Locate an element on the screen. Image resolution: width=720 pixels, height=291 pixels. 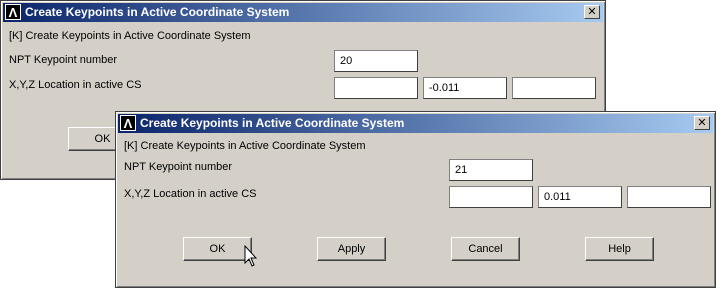
cancel-button: Cancel is located at coordinates (485, 249).